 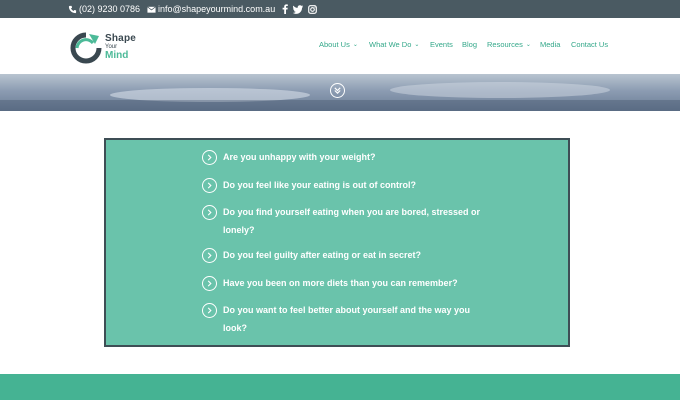 I want to click on nav-label: Blog, so click(x=470, y=44).